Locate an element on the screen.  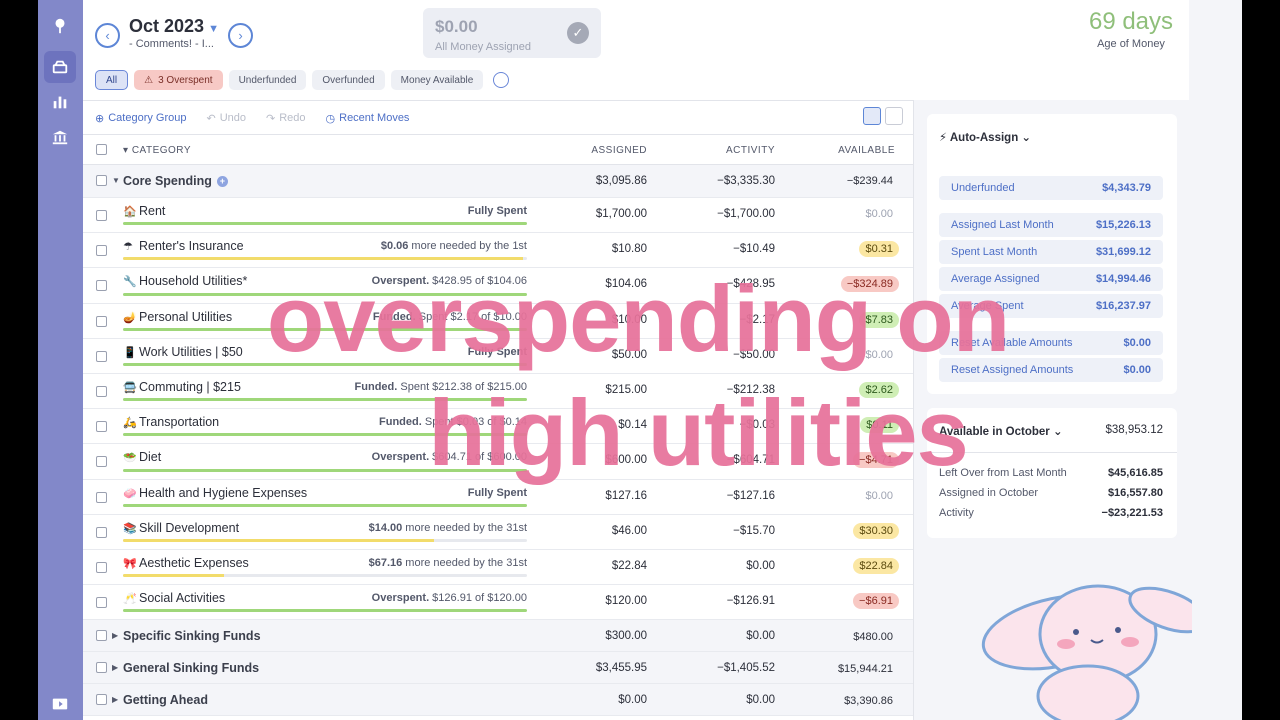
category-assigned: $127.16 is located at coordinates (626, 496).